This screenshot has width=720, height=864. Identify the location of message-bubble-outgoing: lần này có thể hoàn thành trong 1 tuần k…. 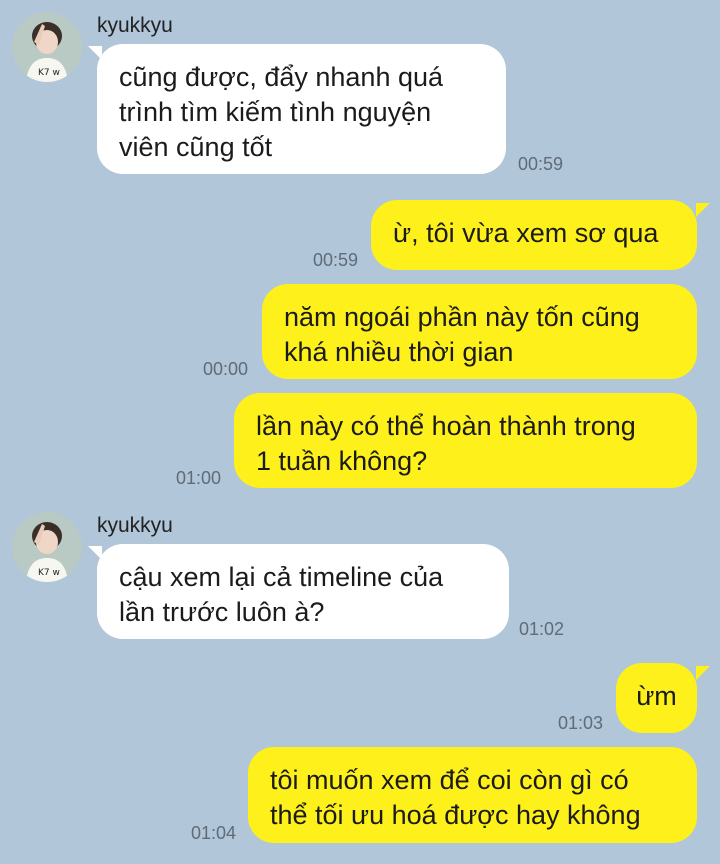
(465, 440).